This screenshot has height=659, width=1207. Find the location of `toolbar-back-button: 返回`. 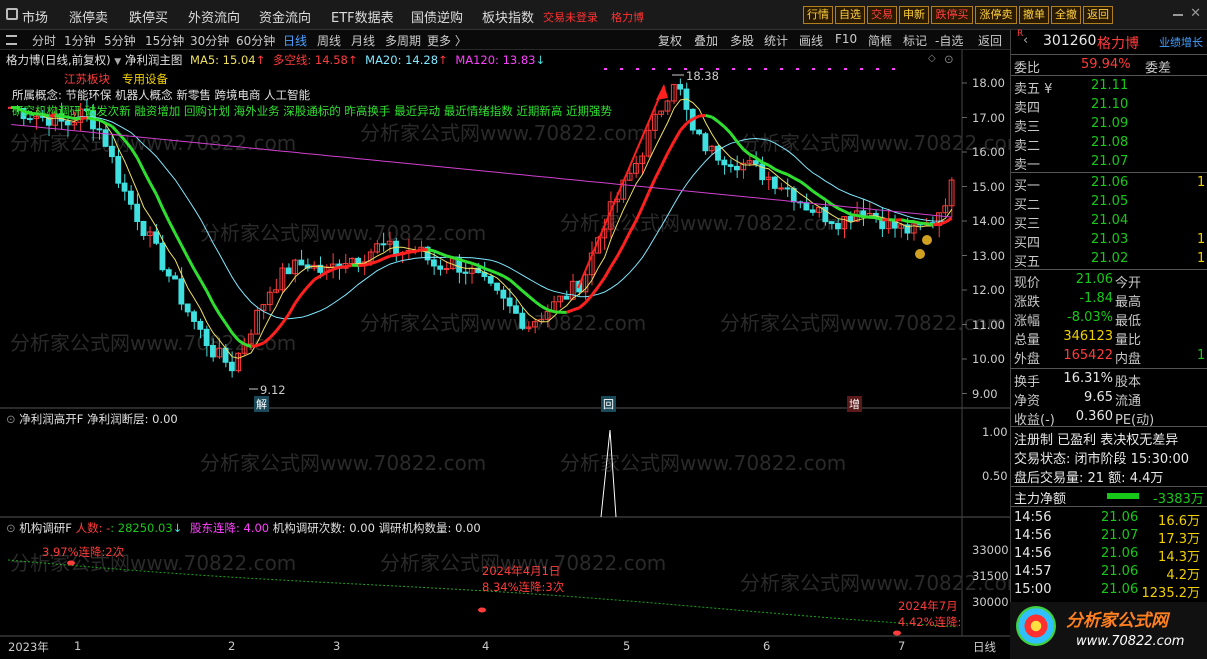

toolbar-back-button: 返回 is located at coordinates (990, 40).